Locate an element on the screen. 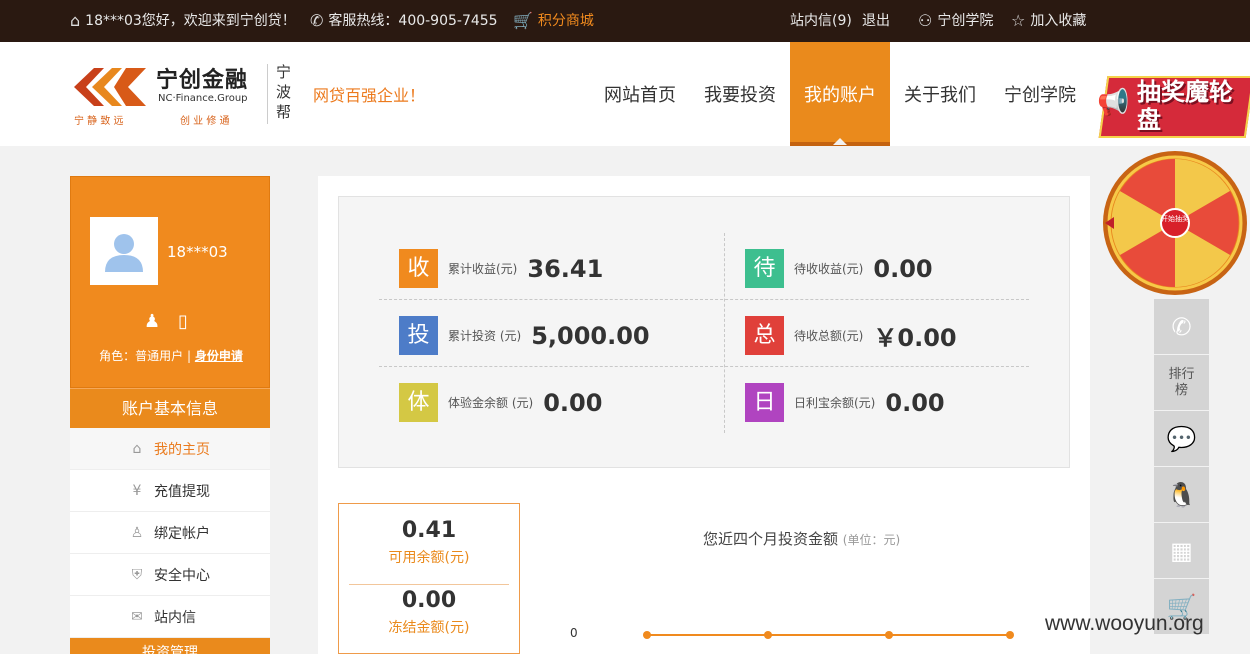 Image resolution: width=1250 pixels, height=654 pixels. nav-active-pointer is located at coordinates (840, 141).